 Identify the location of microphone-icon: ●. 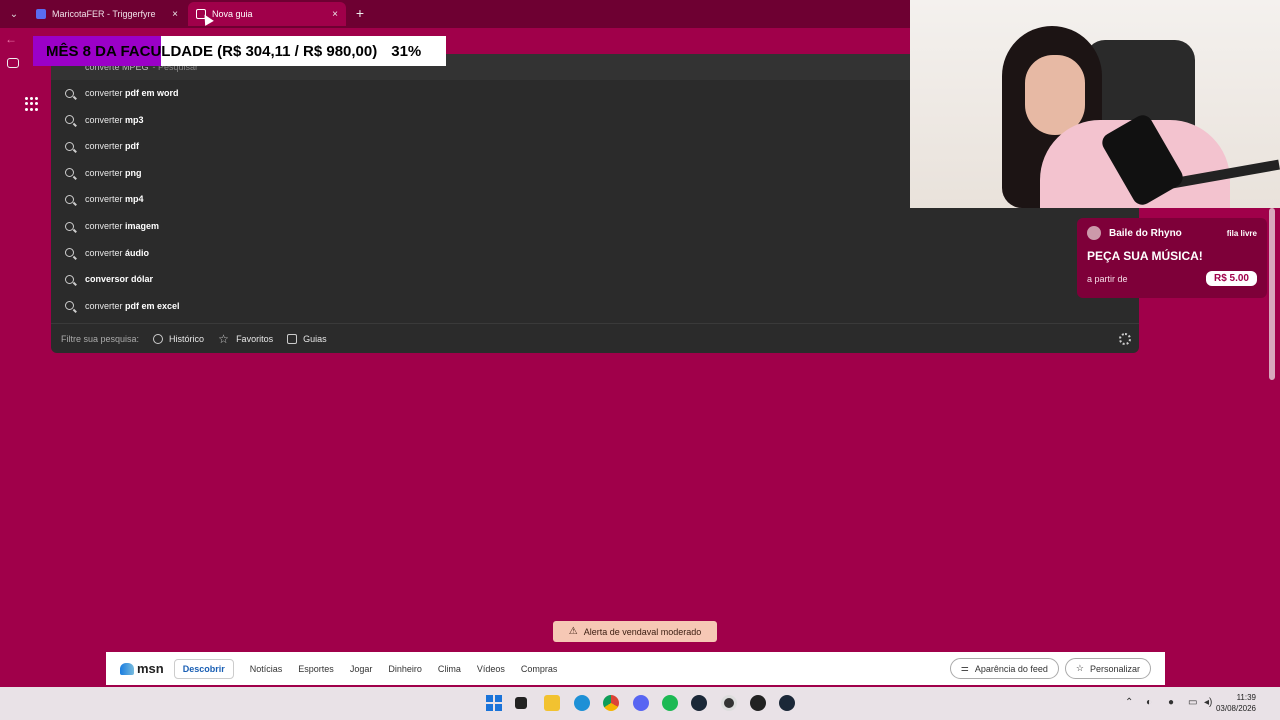
(1171, 702).